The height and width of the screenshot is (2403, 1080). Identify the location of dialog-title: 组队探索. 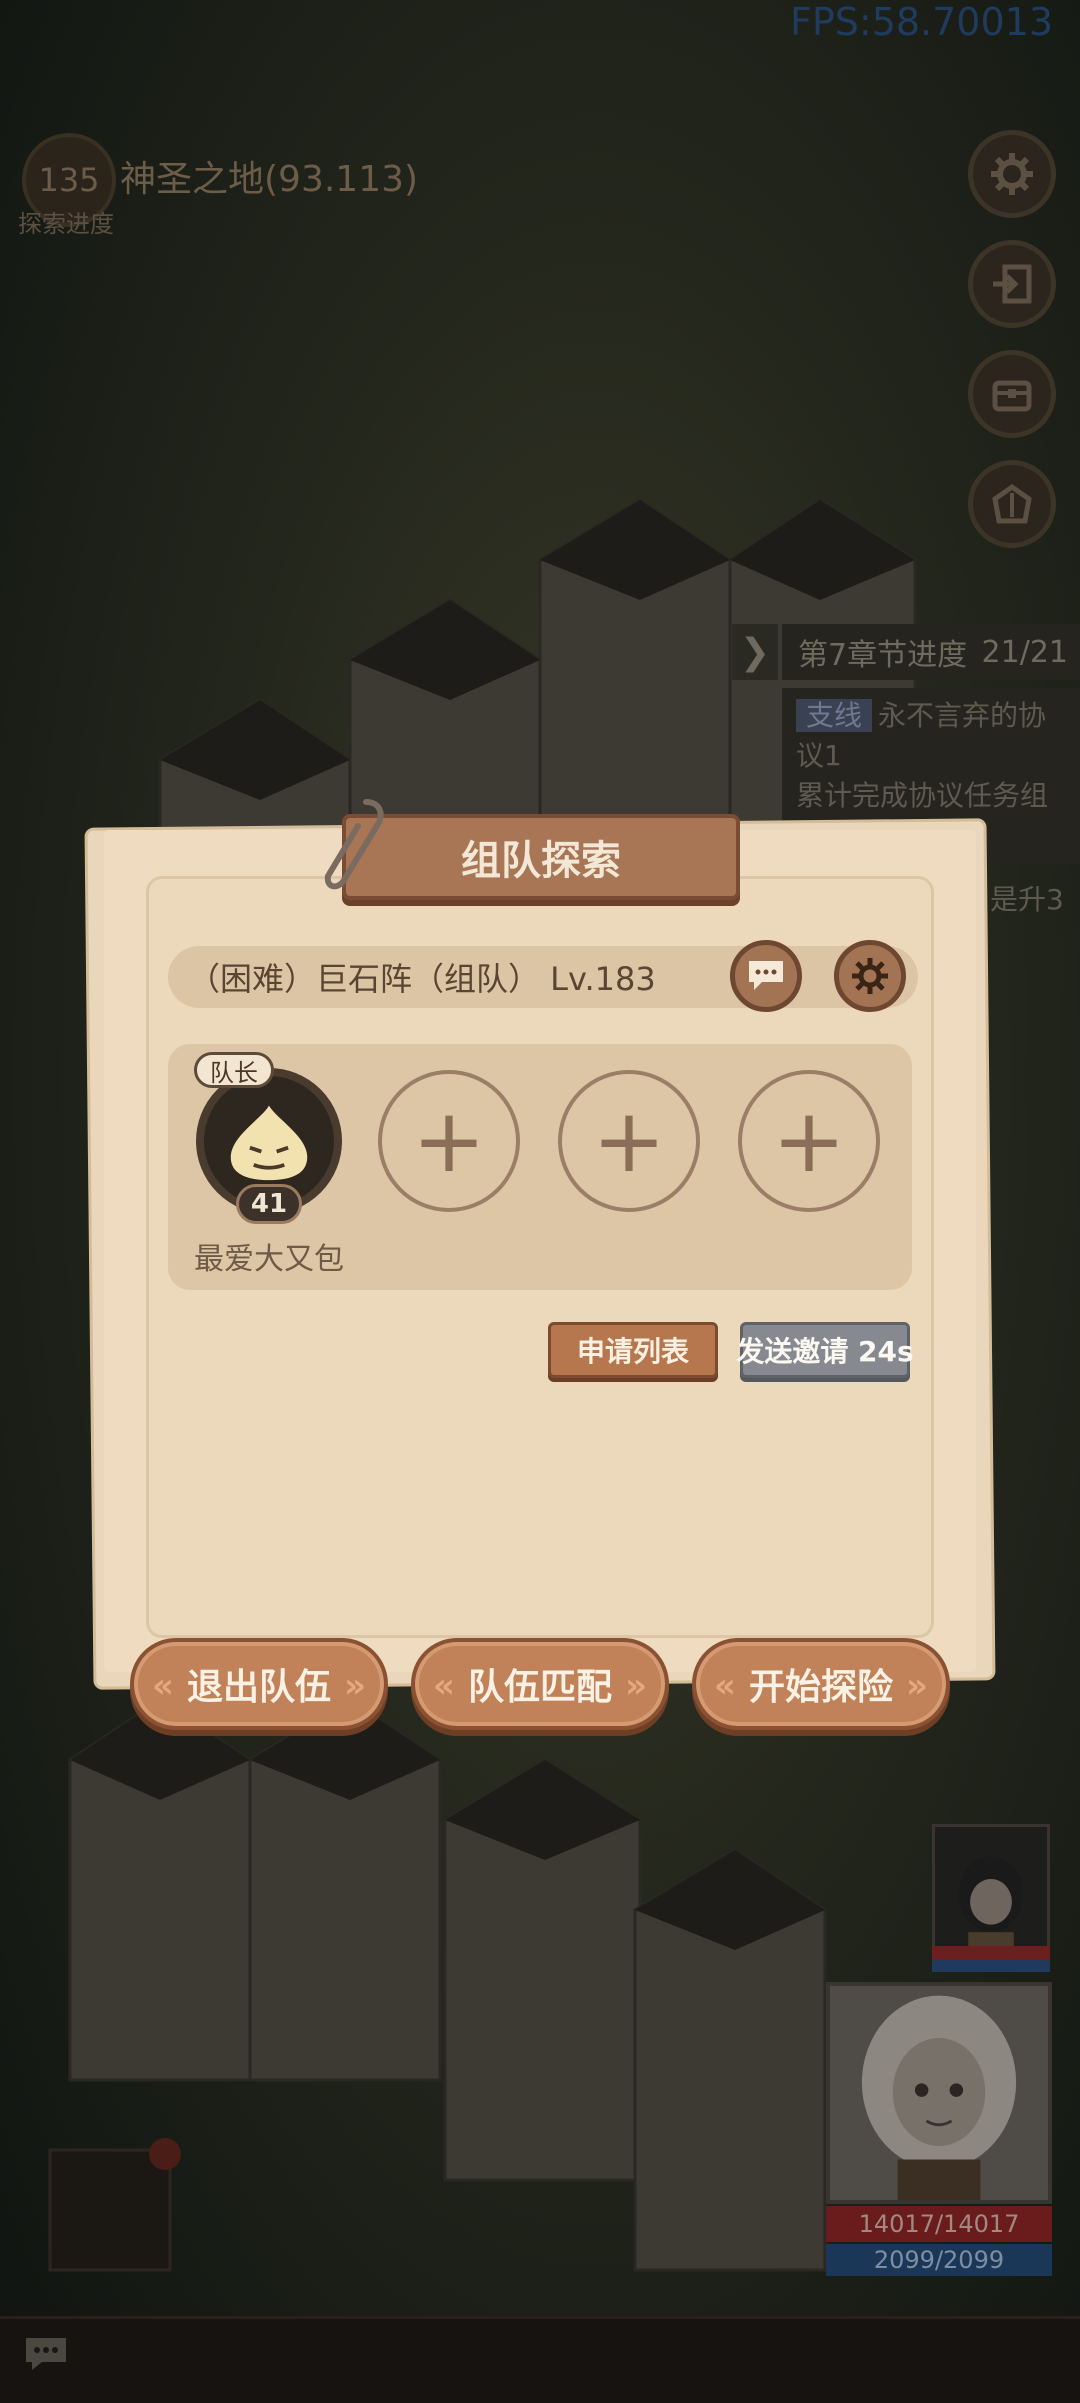
(541, 857).